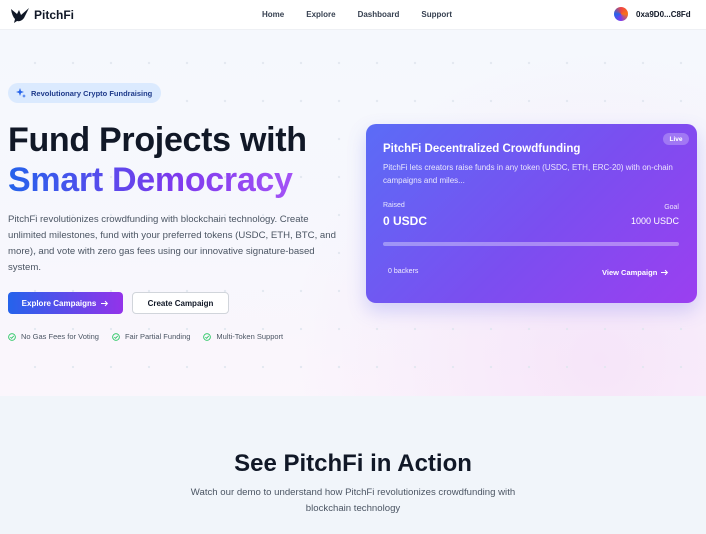 This screenshot has width=706, height=534. What do you see at coordinates (157, 180) in the screenshot?
I see `hero-title-line2: Smart Democracy` at bounding box center [157, 180].